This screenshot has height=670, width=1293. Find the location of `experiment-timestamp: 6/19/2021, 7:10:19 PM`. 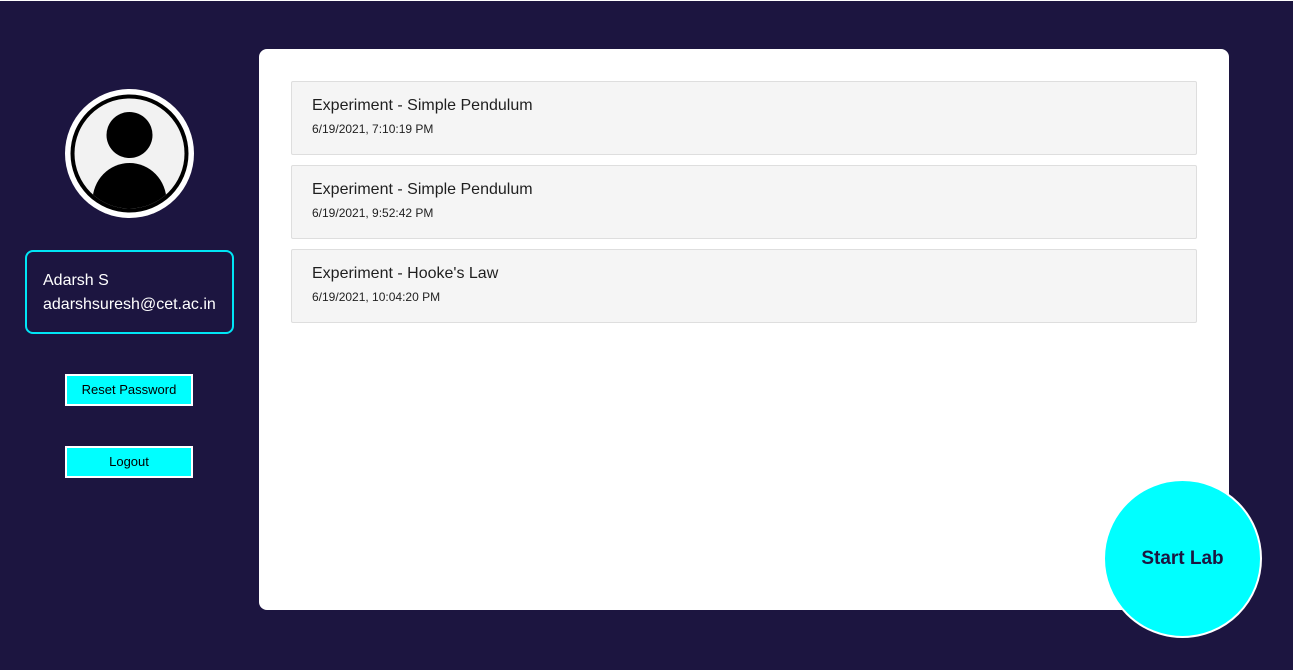

experiment-timestamp: 6/19/2021, 7:10:19 PM is located at coordinates (373, 129).